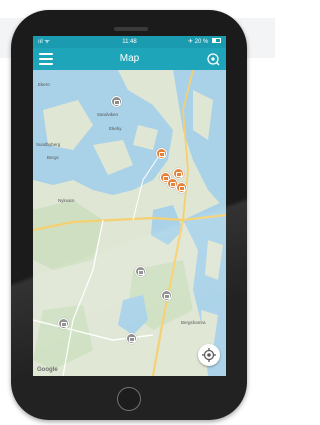  Describe the element at coordinates (129, 399) in the screenshot. I see `phone-home-button` at that location.